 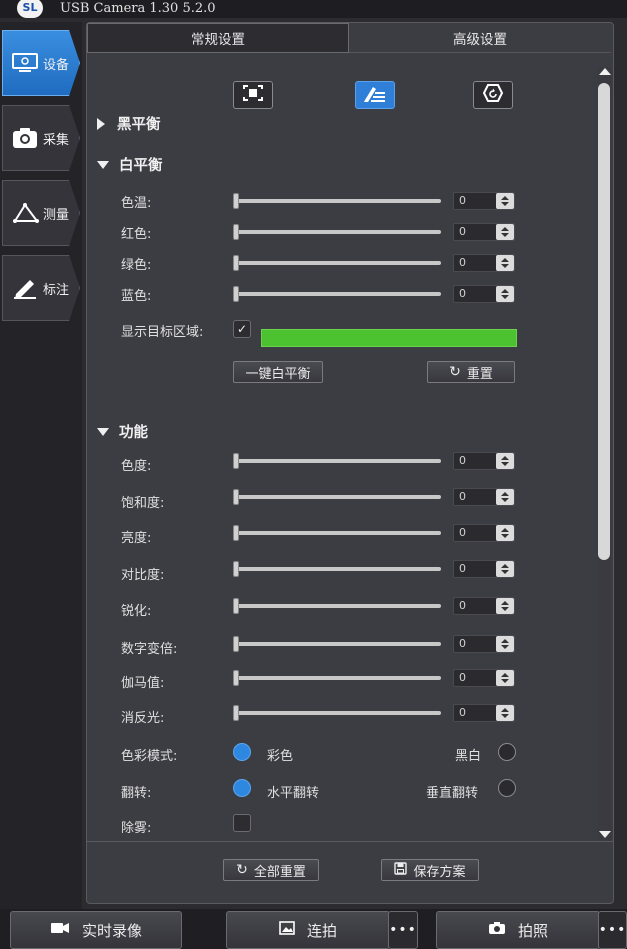 What do you see at coordinates (518, 930) in the screenshot?
I see `take-photo-button: 拍照` at bounding box center [518, 930].